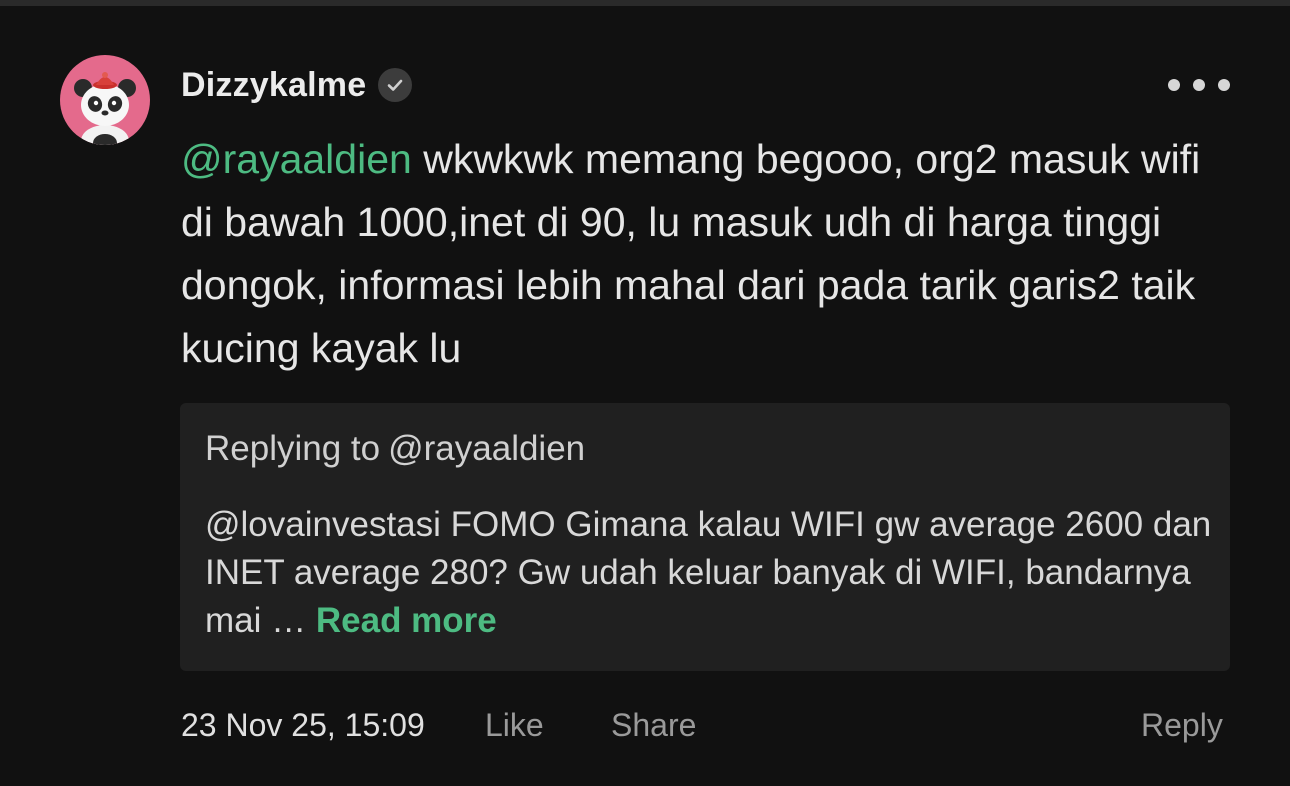 Image resolution: width=1290 pixels, height=786 pixels. Describe the element at coordinates (395, 85) in the screenshot. I see `verified-check-icon` at that location.